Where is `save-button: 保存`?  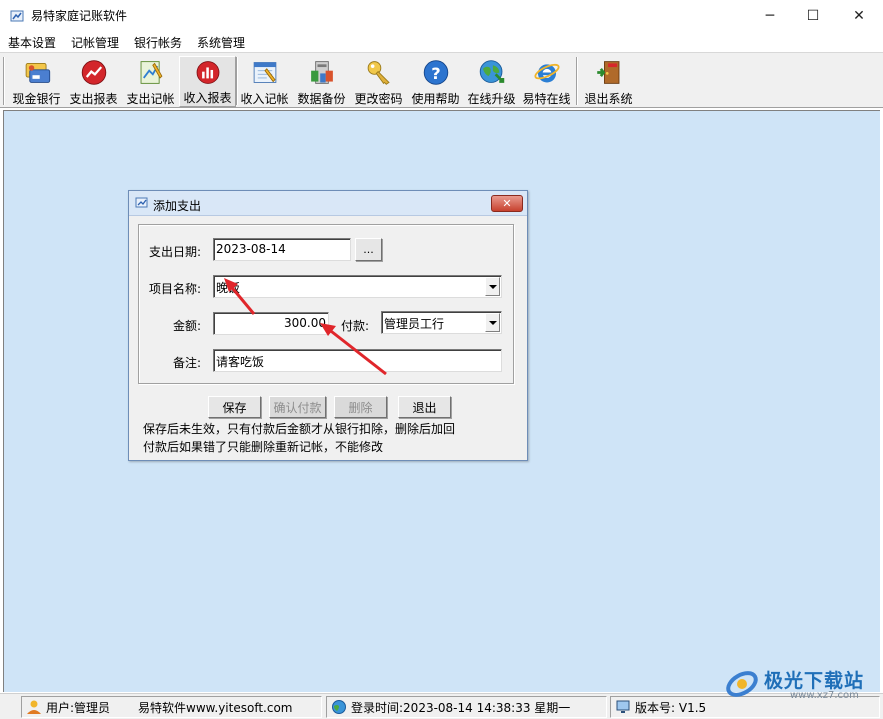
save-button: 保存 is located at coordinates (234, 407).